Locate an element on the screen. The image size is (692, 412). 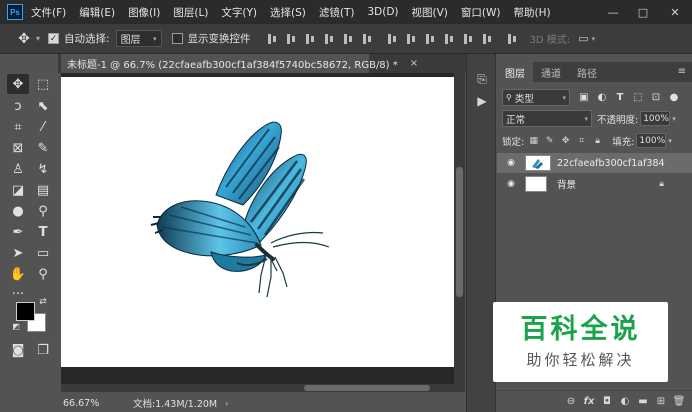
menu-type: 文字(Y) is located at coordinates (239, 12).